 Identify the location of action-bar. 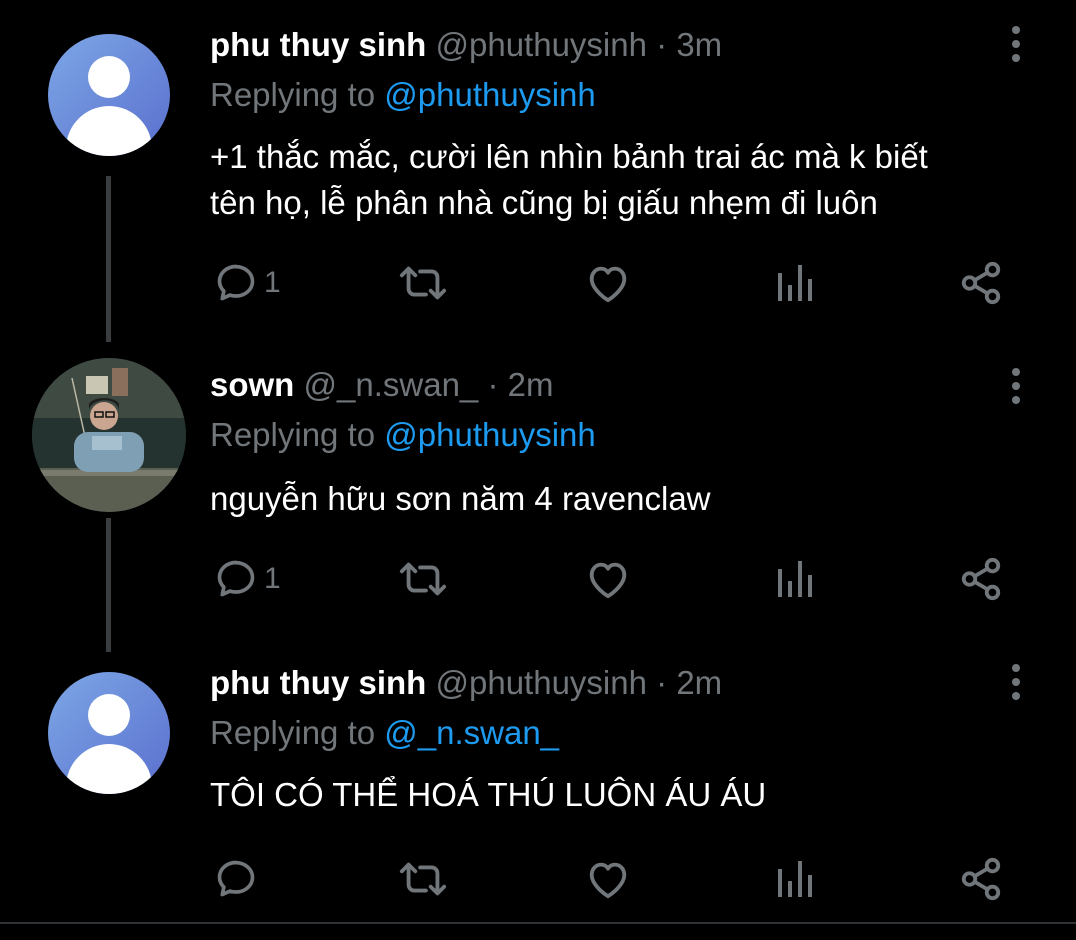
(538, 879).